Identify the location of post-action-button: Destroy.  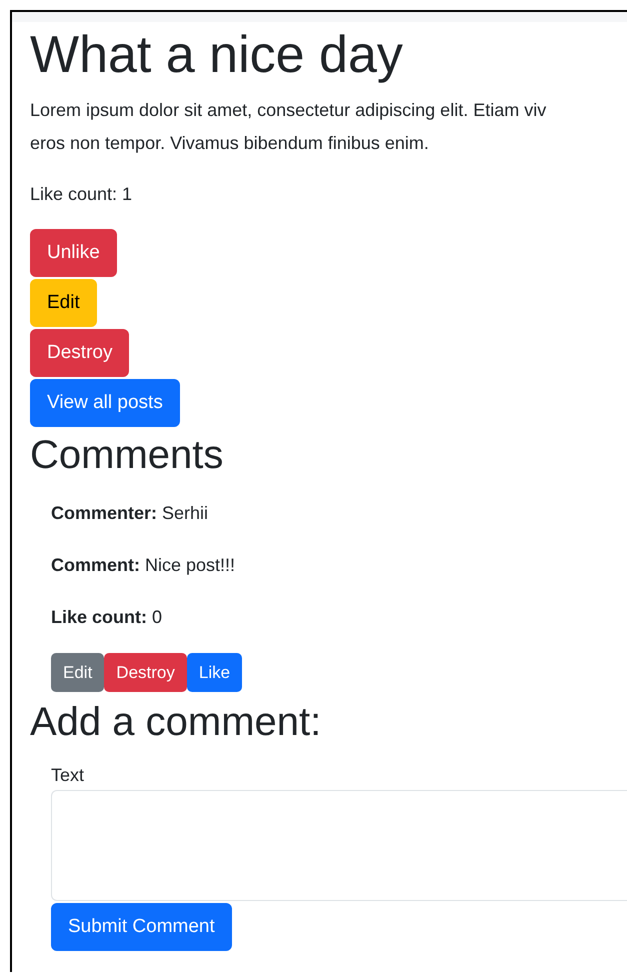
(80, 353).